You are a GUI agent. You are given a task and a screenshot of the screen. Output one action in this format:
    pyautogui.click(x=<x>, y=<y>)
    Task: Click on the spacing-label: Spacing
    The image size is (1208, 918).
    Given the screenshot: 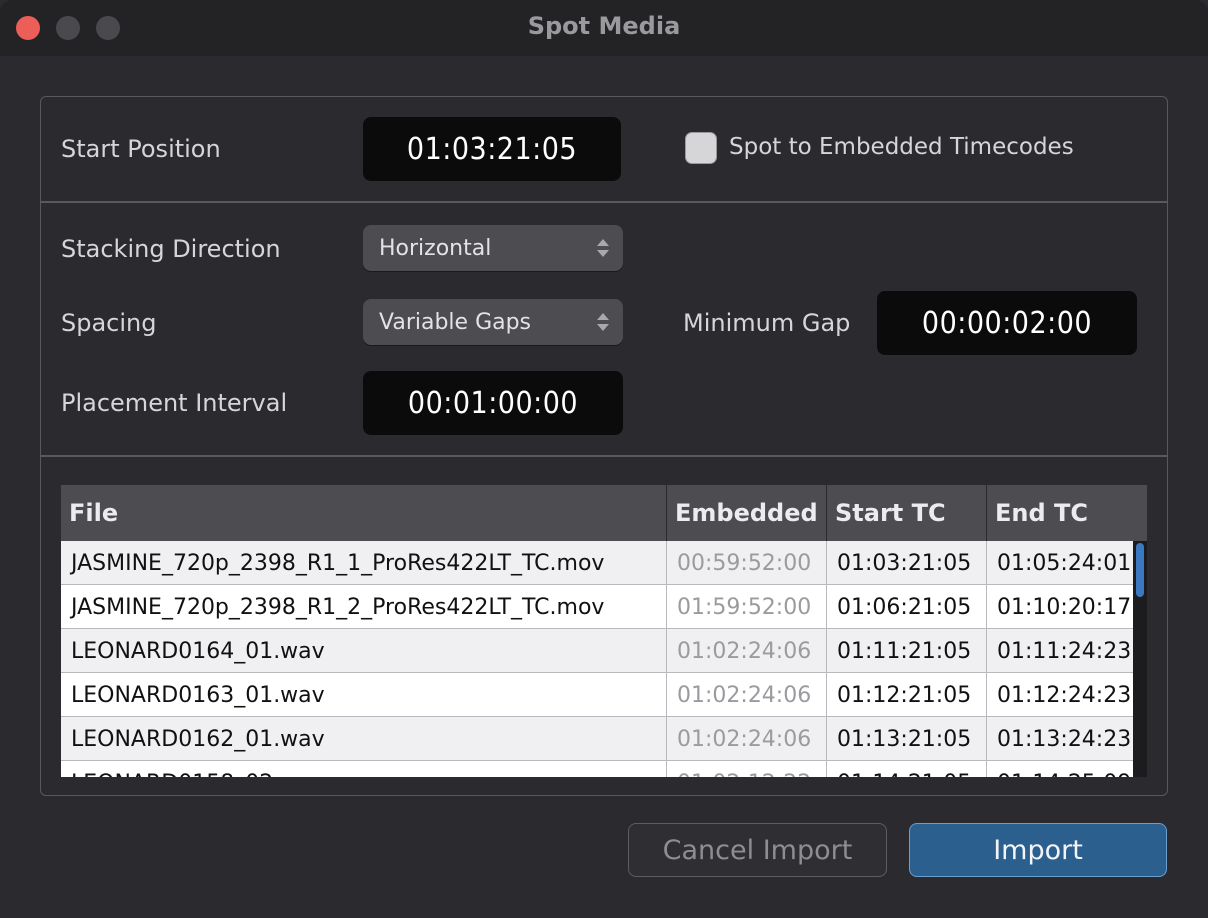 What is the action you would take?
    pyautogui.click(x=109, y=323)
    